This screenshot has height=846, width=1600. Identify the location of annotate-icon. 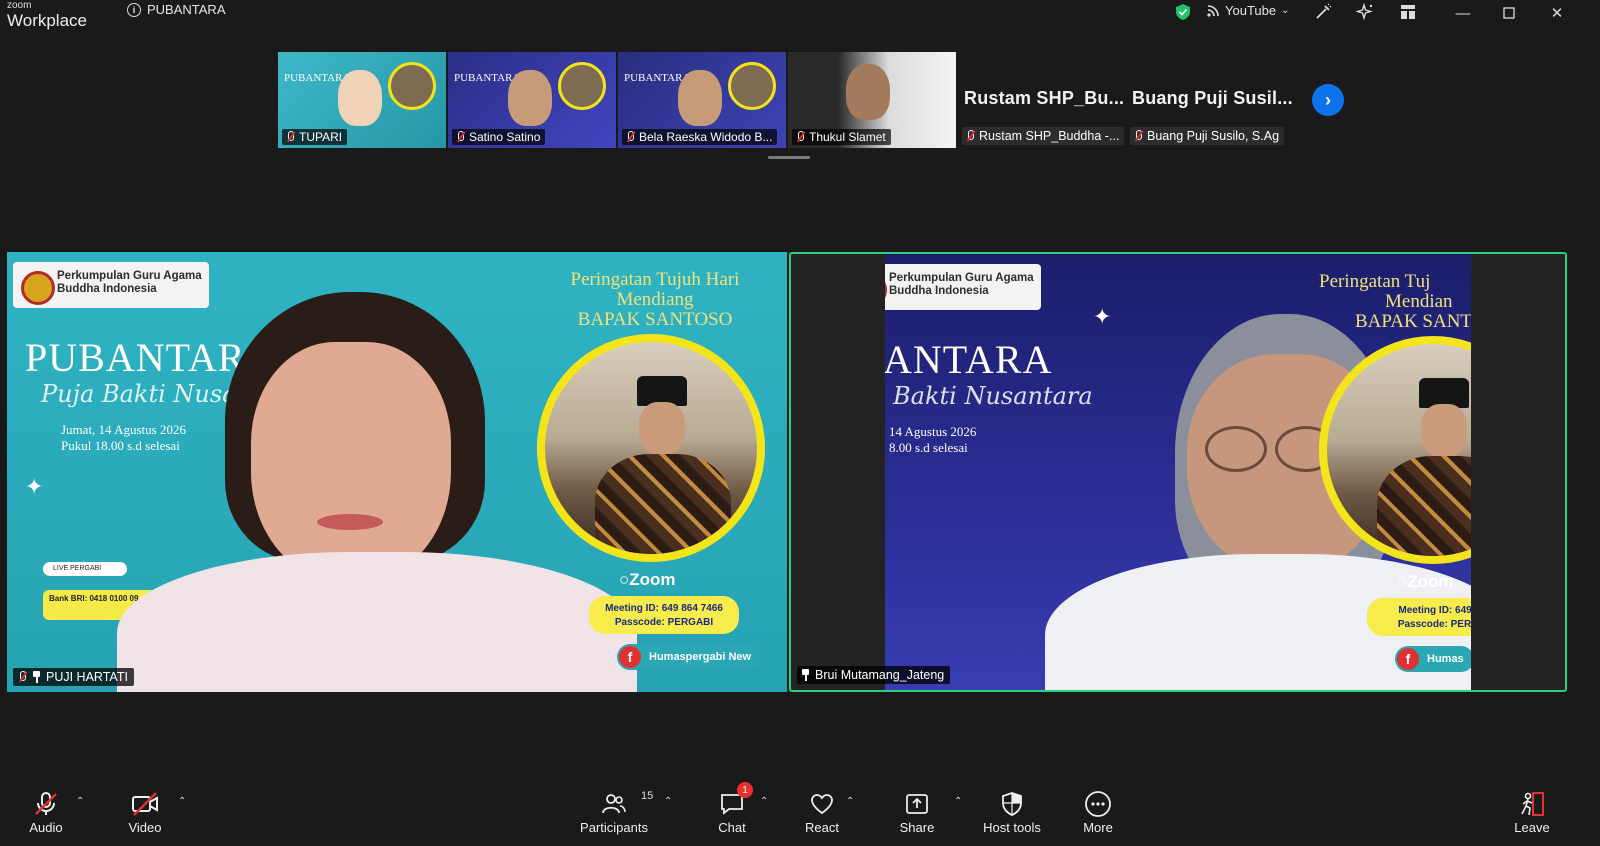
(1323, 12).